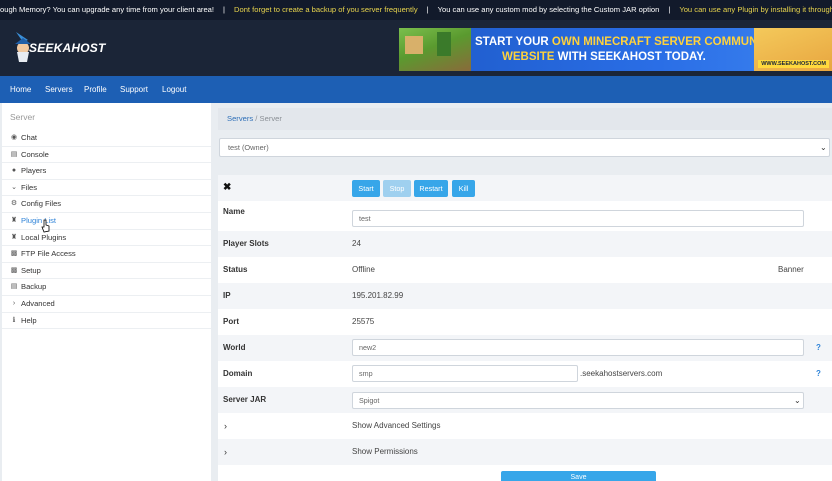  What do you see at coordinates (106, 221) in the screenshot?
I see `sidebar-item-plugin-list: ♜ Plugin List` at bounding box center [106, 221].